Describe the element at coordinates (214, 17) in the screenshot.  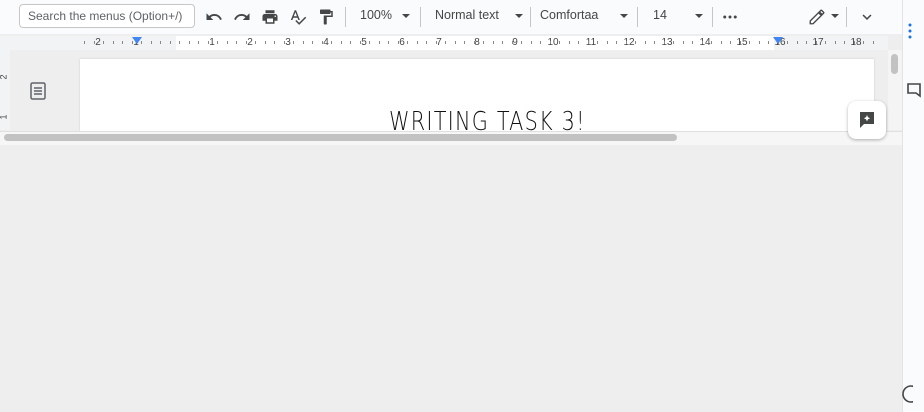
I see `undo-icon` at that location.